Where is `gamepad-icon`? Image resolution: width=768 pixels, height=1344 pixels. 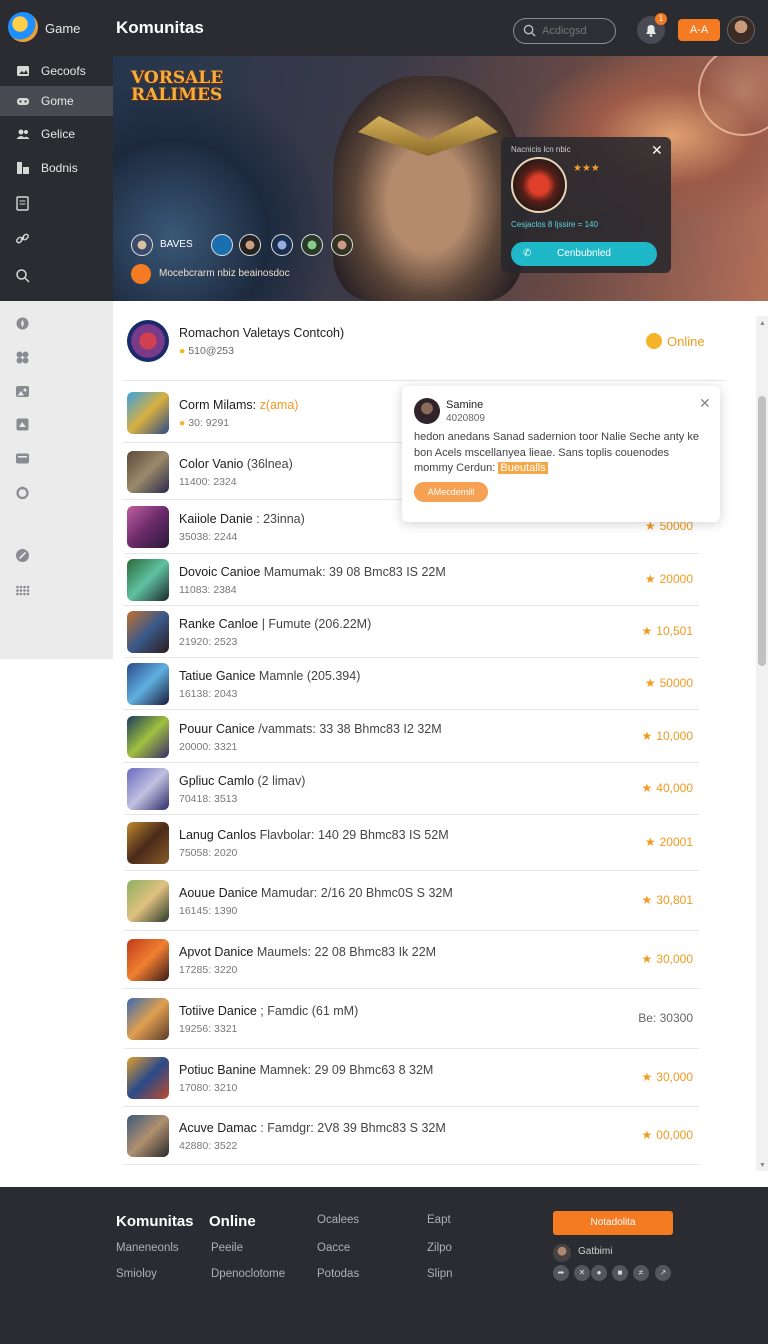
gamepad-icon is located at coordinates (23, 101).